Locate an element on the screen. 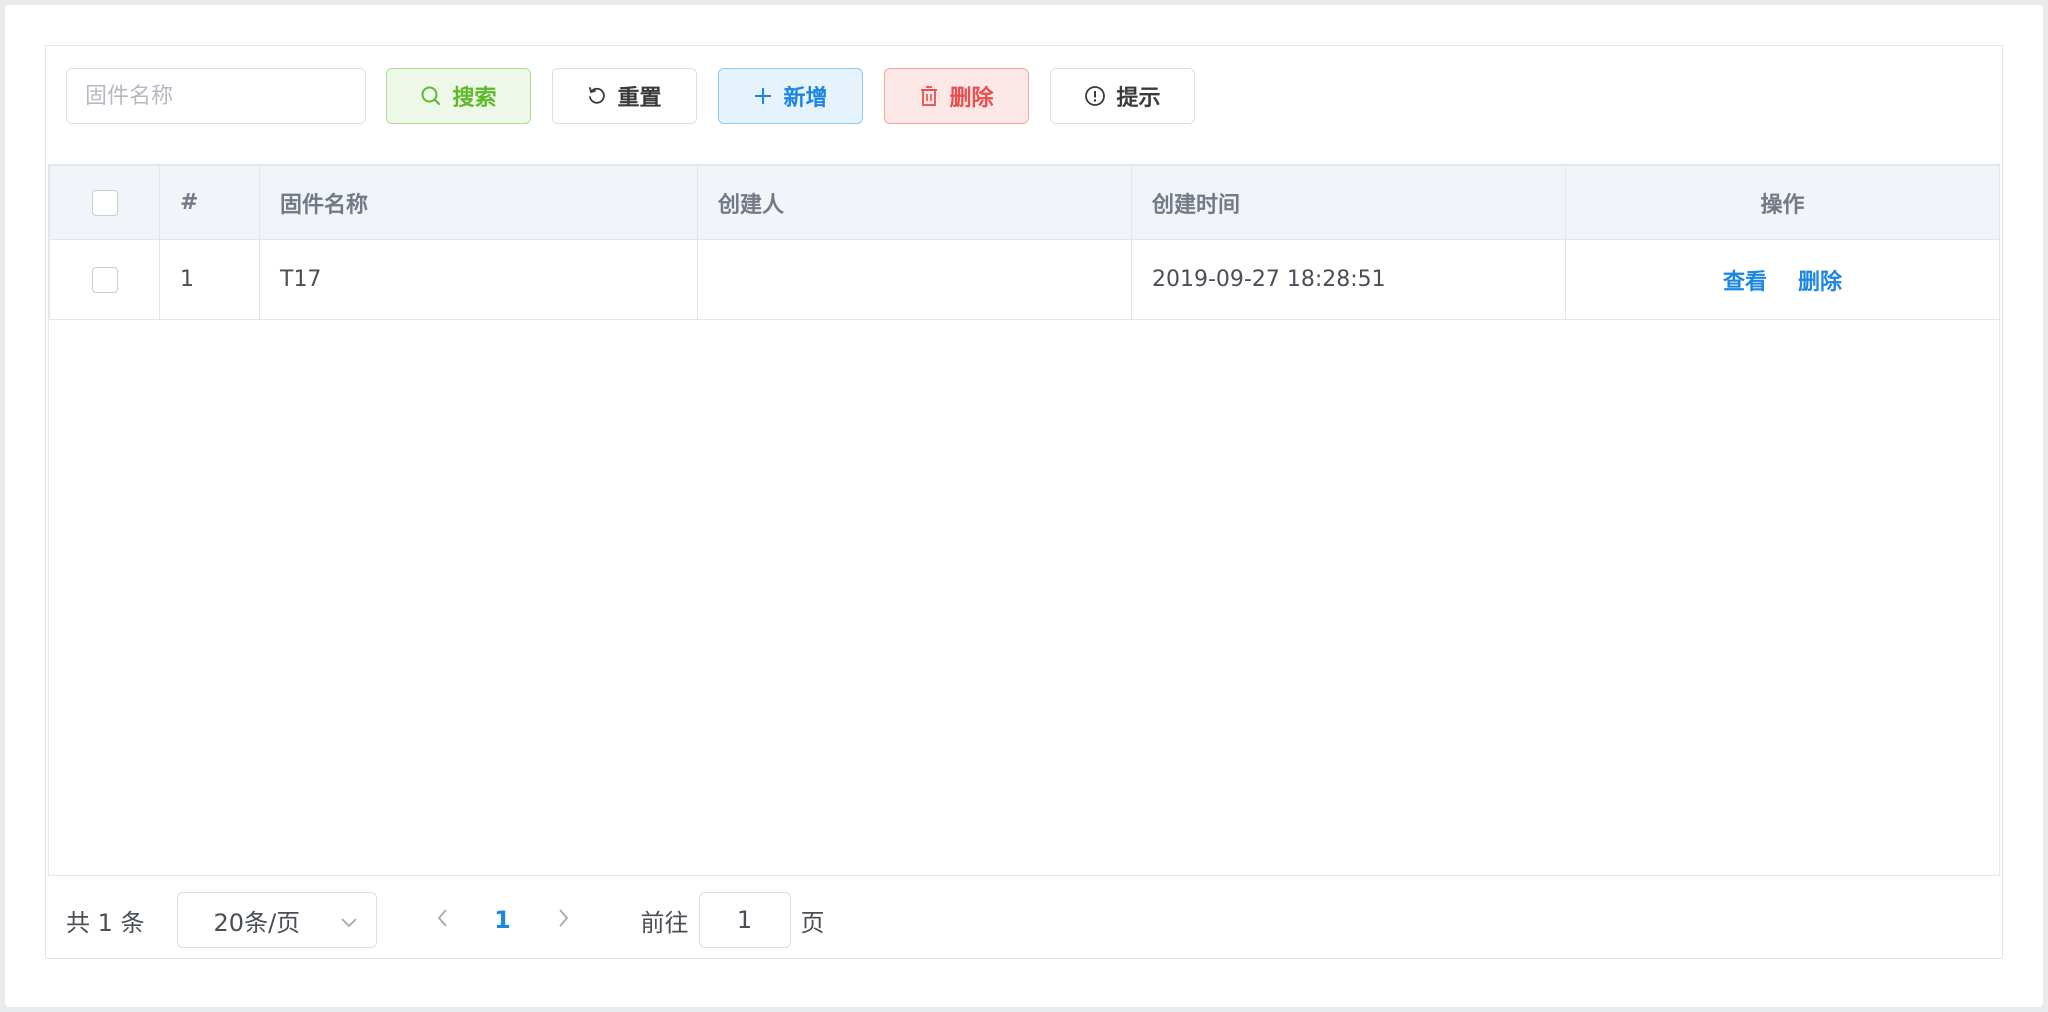 The width and height of the screenshot is (2048, 1012). toolbar: 搜索 重置 新增 删除 is located at coordinates (641, 96).